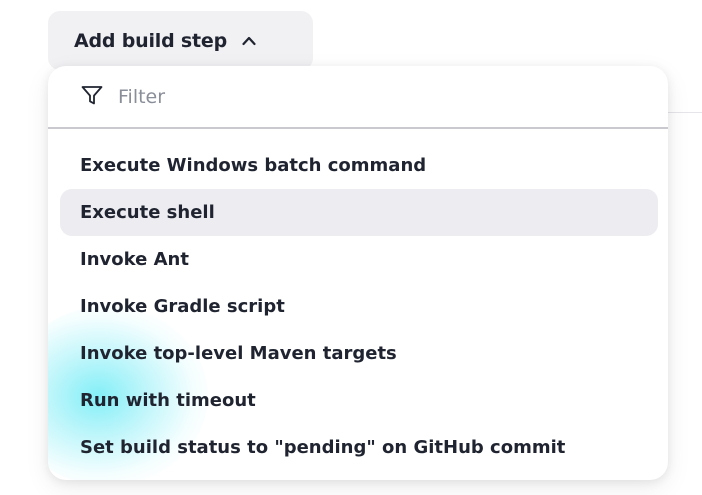 This screenshot has height=495, width=702. What do you see at coordinates (168, 400) in the screenshot?
I see `menu-item-label: Run with timeout` at bounding box center [168, 400].